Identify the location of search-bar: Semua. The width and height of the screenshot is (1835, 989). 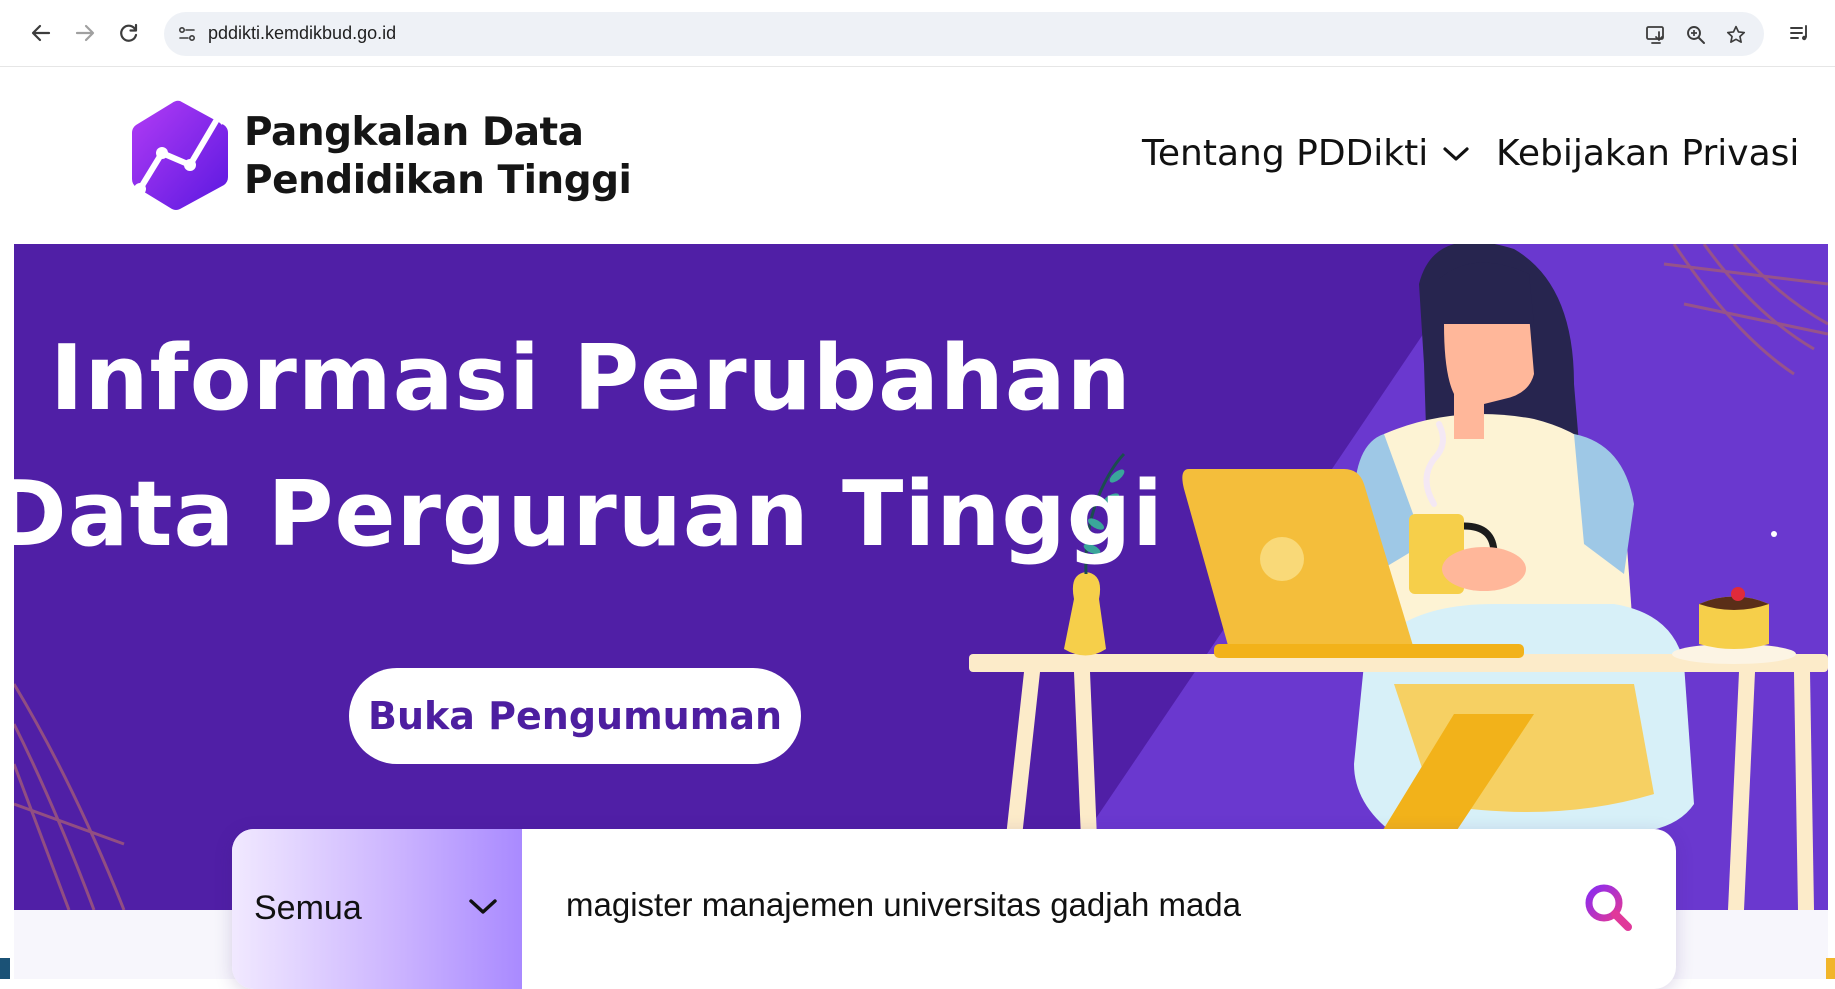
(954, 909).